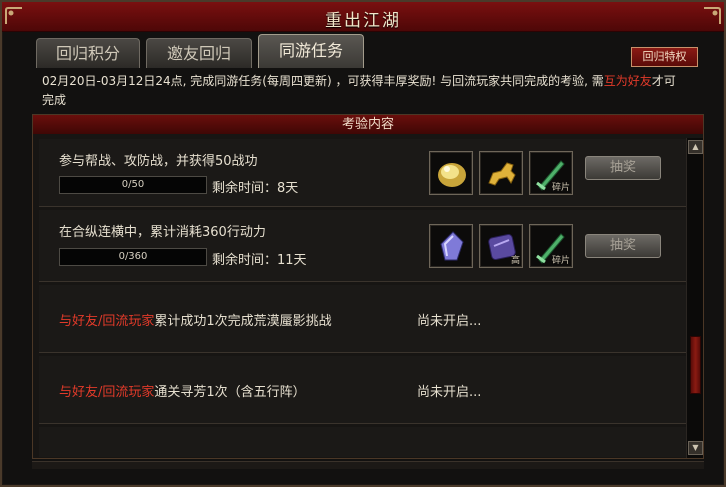  I want to click on task-row: 在合纵连横中，累计消耗360行动力 0/360 剩余时间：11天 高 碎片 抽奖, so click(363, 246).